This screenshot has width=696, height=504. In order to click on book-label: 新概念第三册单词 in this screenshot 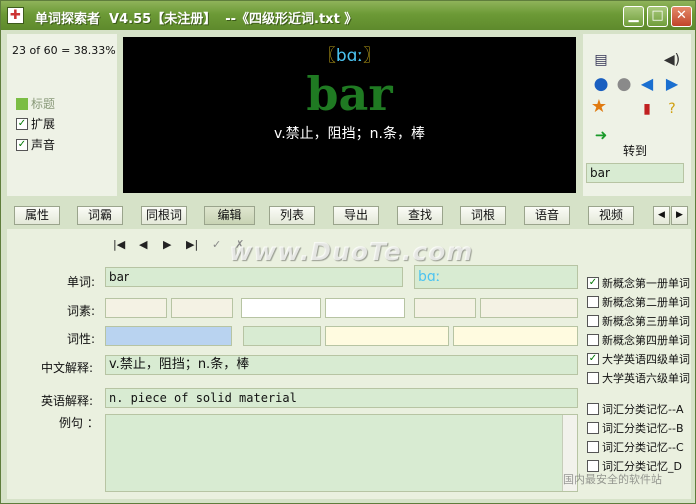, I will do `click(646, 321)`.